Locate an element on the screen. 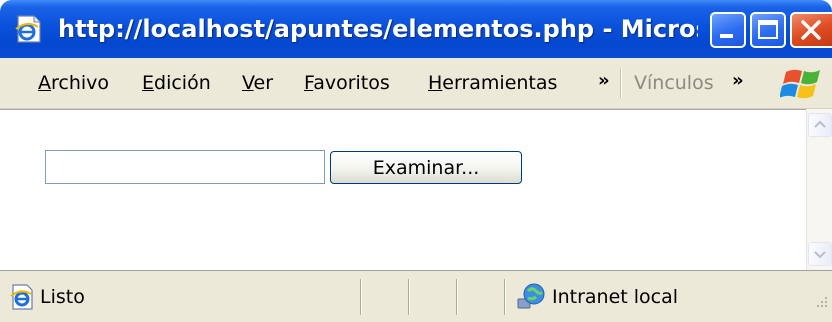 The image size is (832, 322). menu-edicion-label: dición is located at coordinates (182, 83).